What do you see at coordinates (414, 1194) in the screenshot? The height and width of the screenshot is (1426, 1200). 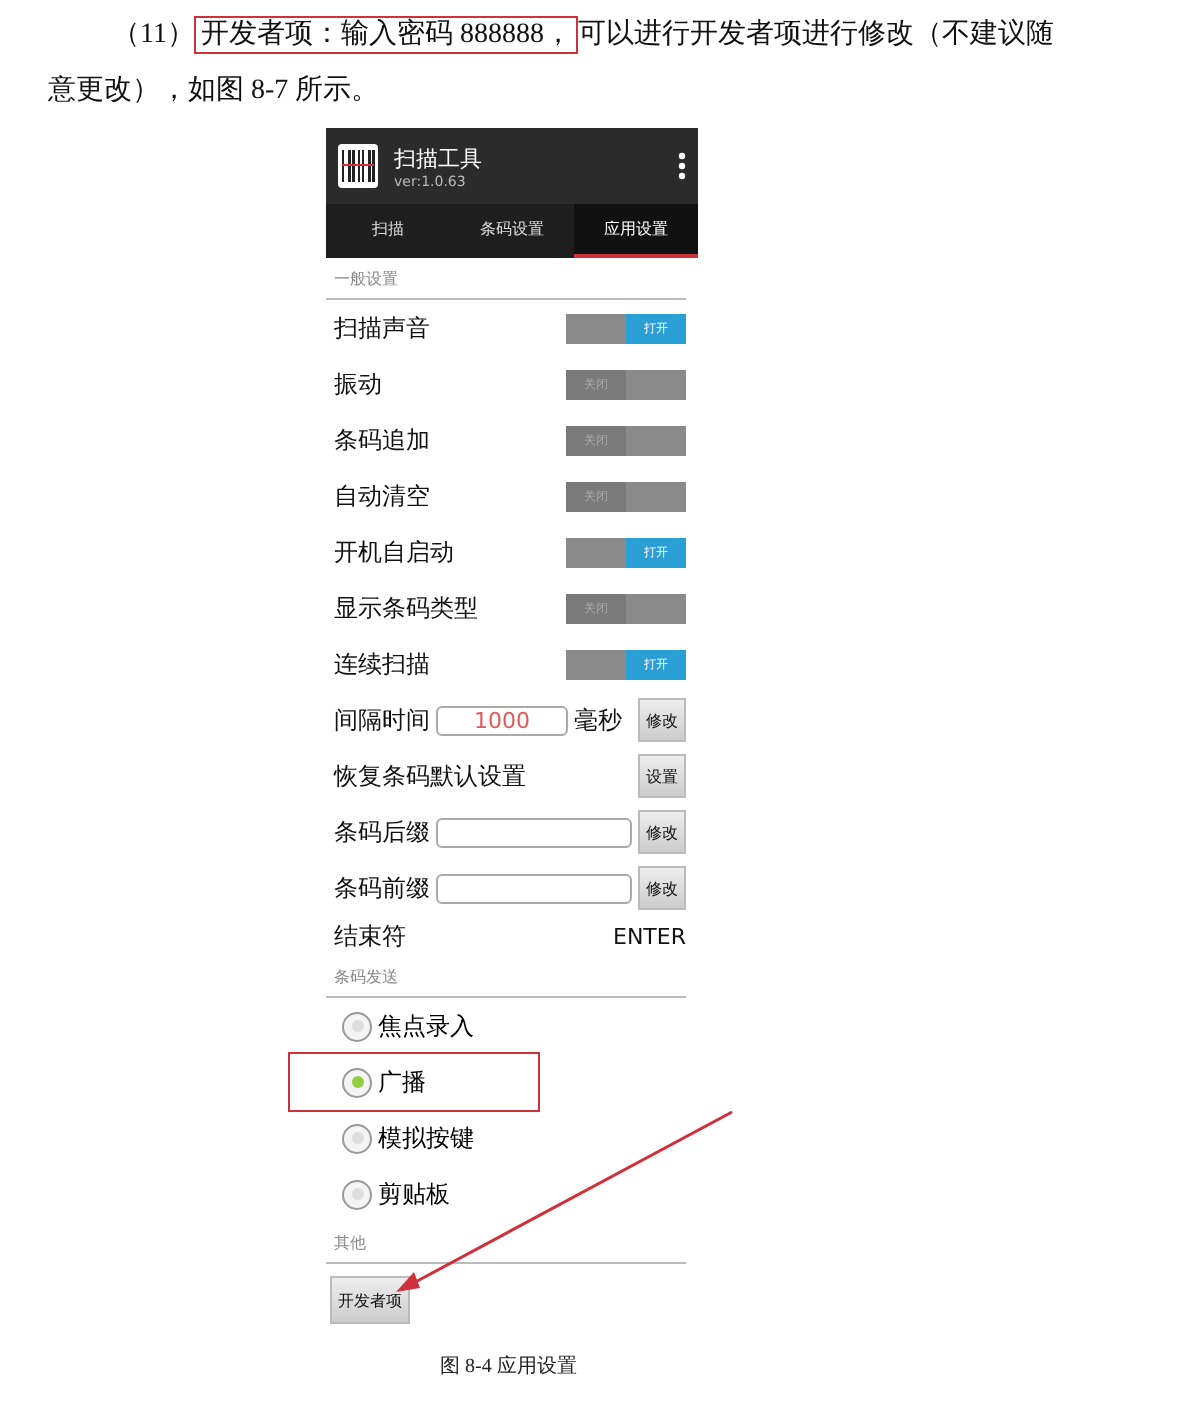 I see `radio-label: 剪贴板` at bounding box center [414, 1194].